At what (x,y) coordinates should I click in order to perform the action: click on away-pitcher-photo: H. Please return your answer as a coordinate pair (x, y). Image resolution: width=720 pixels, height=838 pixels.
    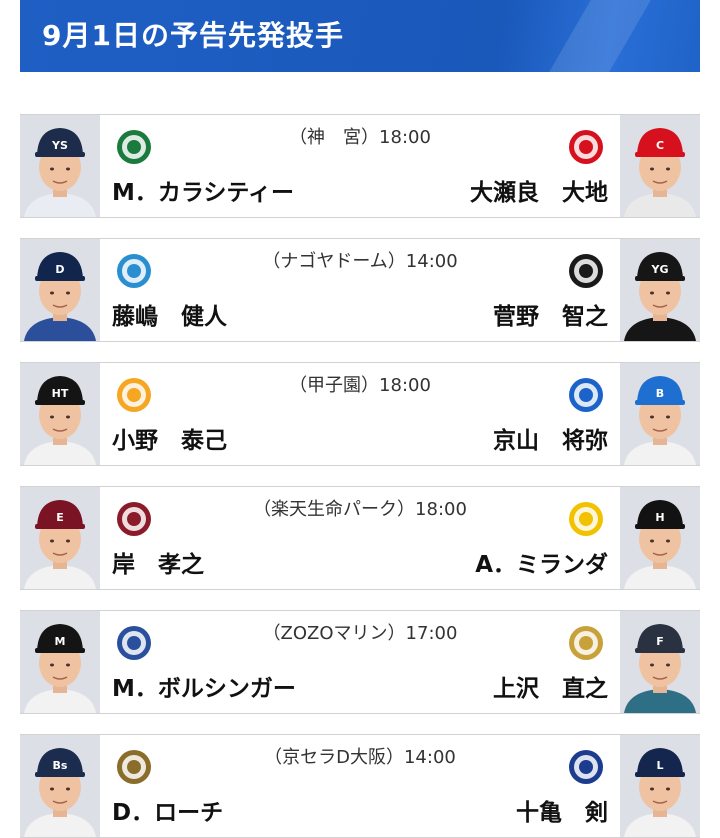
    Looking at the image, I should click on (660, 538).